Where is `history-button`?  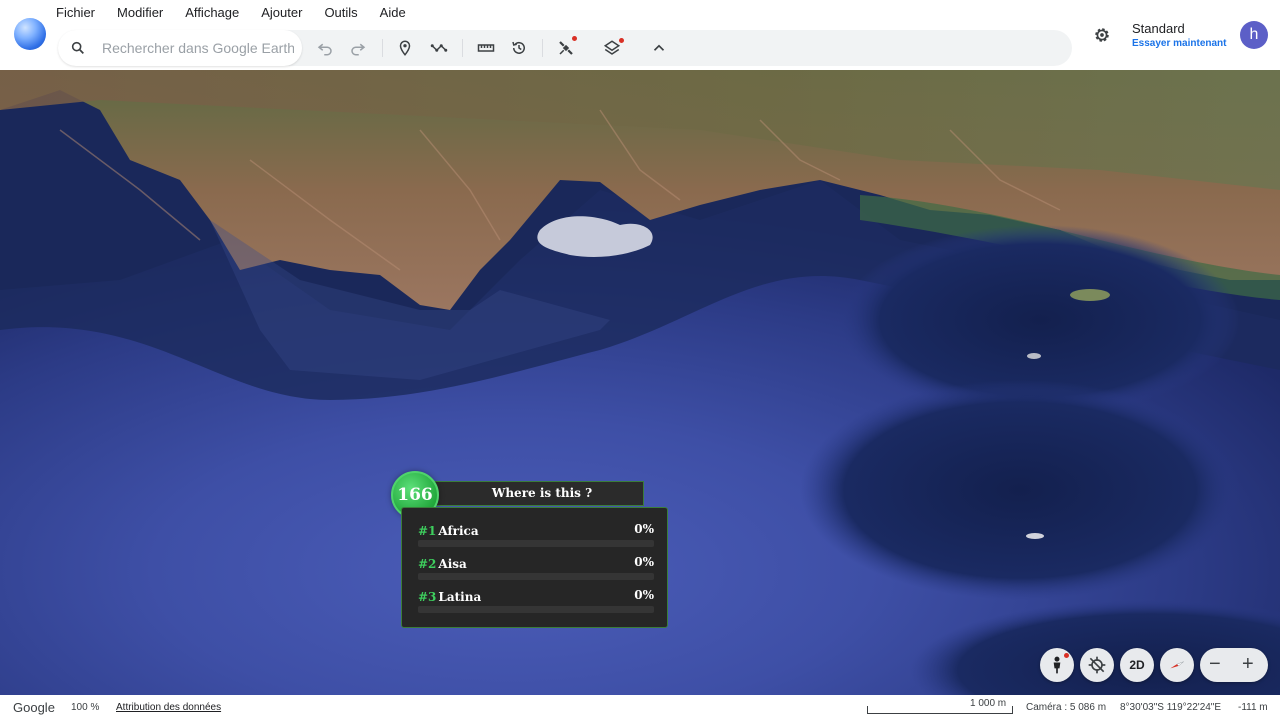 history-button is located at coordinates (519, 48).